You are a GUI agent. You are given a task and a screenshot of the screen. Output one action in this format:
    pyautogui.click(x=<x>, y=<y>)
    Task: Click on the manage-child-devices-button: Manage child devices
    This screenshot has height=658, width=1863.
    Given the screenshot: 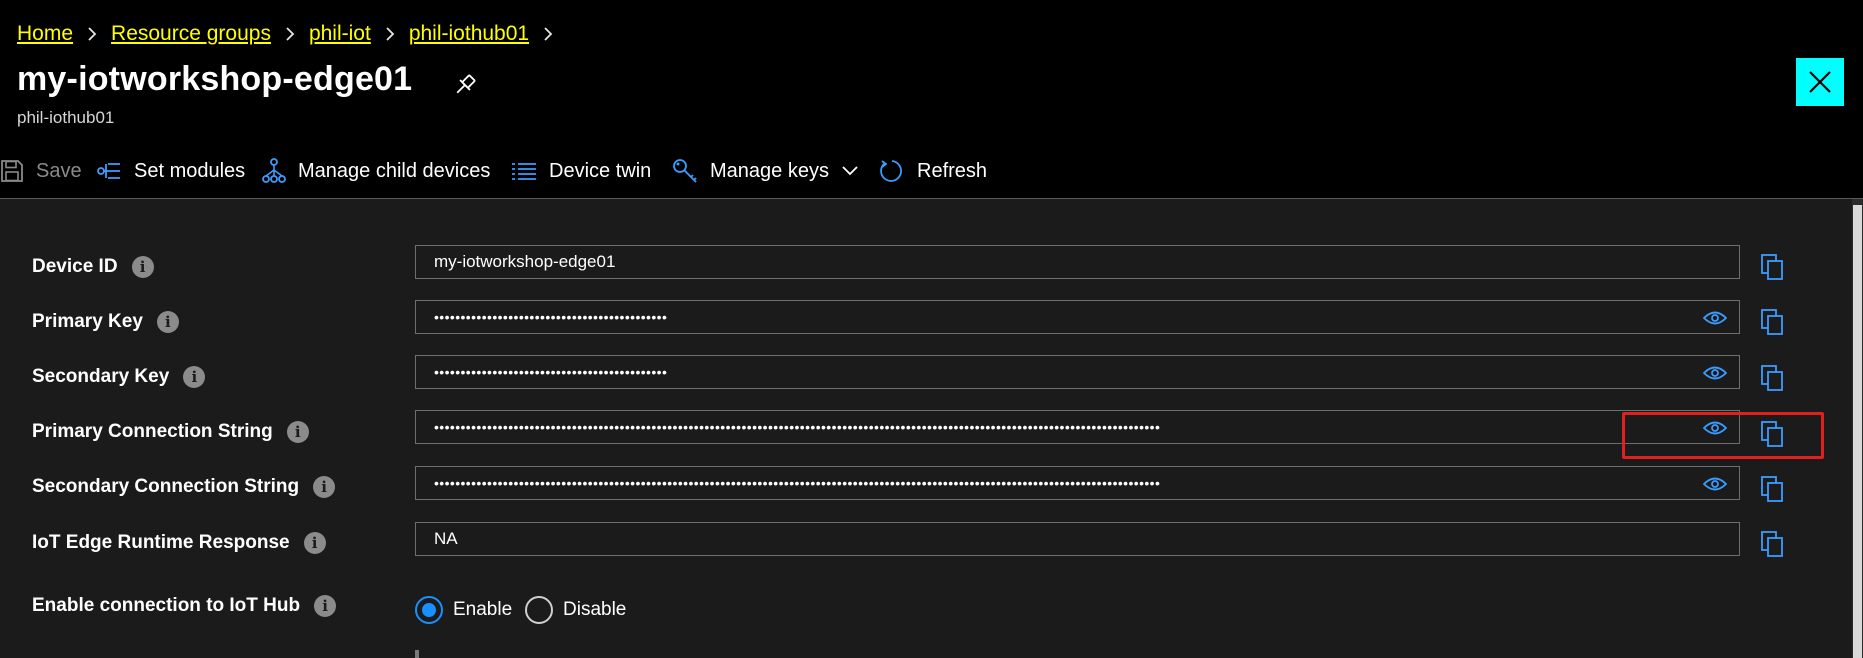 What is the action you would take?
    pyautogui.click(x=376, y=171)
    